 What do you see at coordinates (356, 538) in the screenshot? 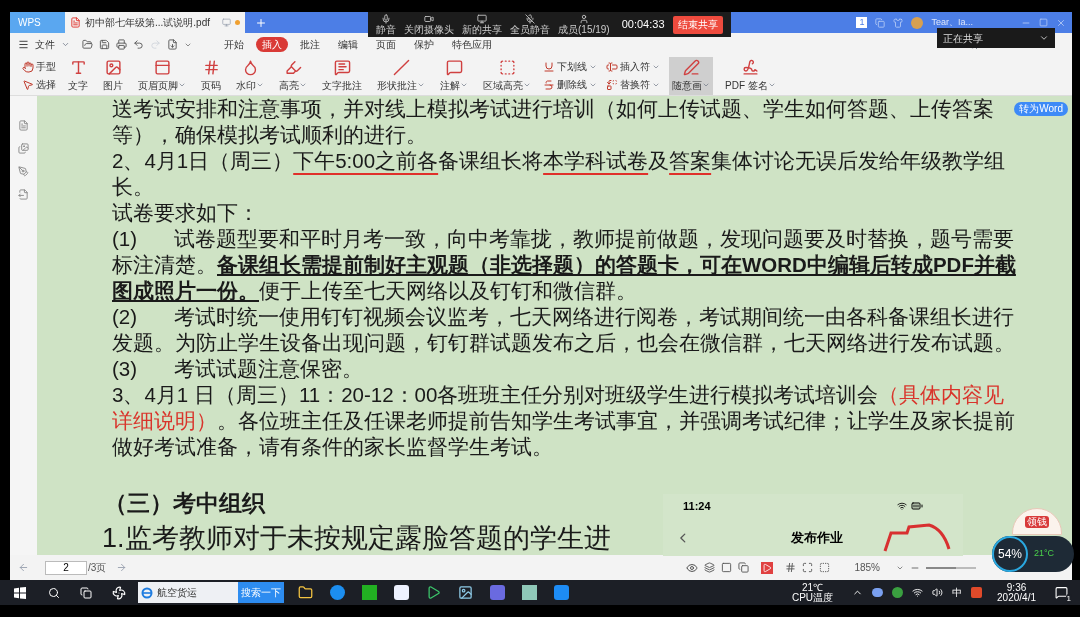
I see `paragraph: 1.监考教师对于未按规定露脸答题的学生进` at bounding box center [356, 538].